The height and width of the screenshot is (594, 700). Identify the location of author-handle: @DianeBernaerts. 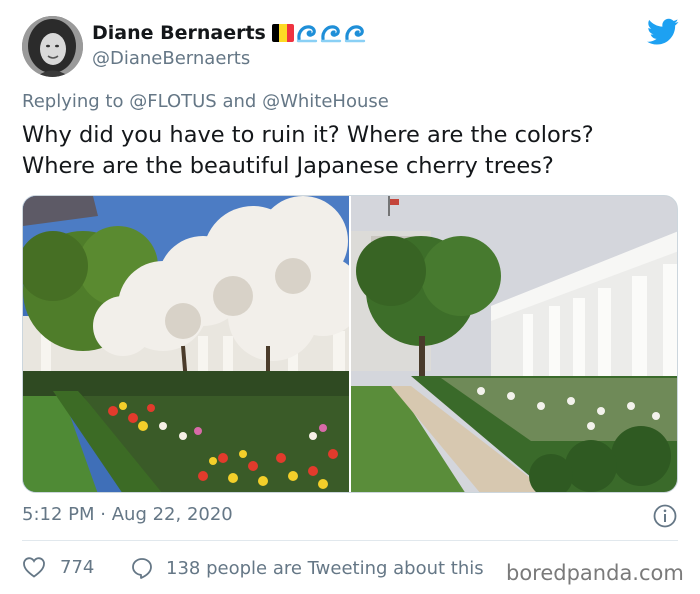
(171, 58).